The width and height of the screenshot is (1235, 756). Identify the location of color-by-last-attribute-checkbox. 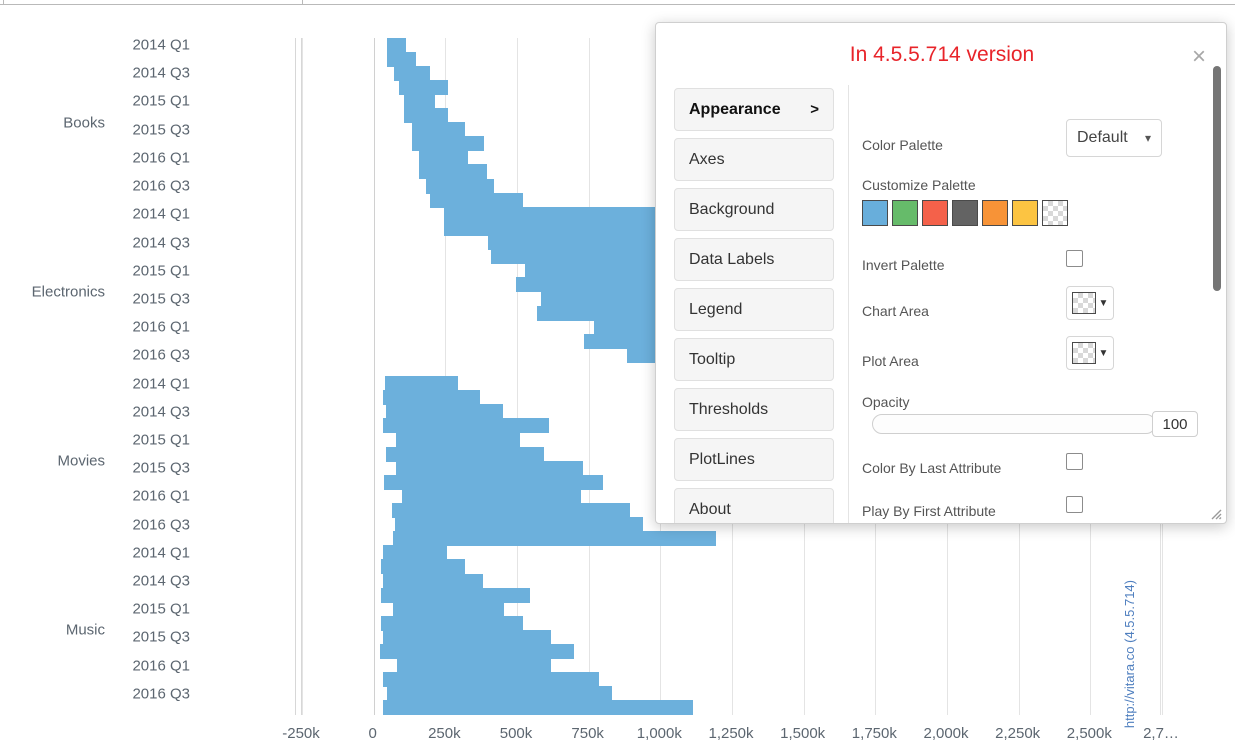
(1074, 461).